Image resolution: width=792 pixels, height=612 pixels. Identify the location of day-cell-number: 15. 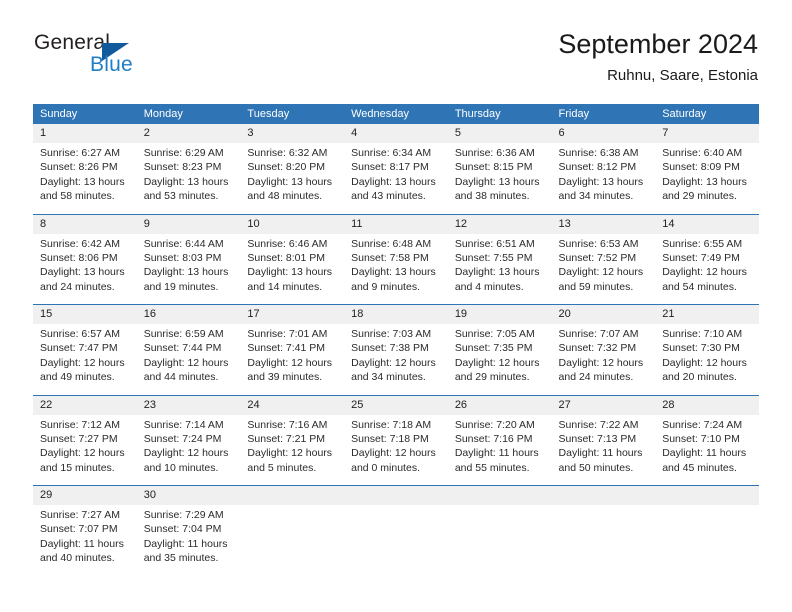
(85, 314).